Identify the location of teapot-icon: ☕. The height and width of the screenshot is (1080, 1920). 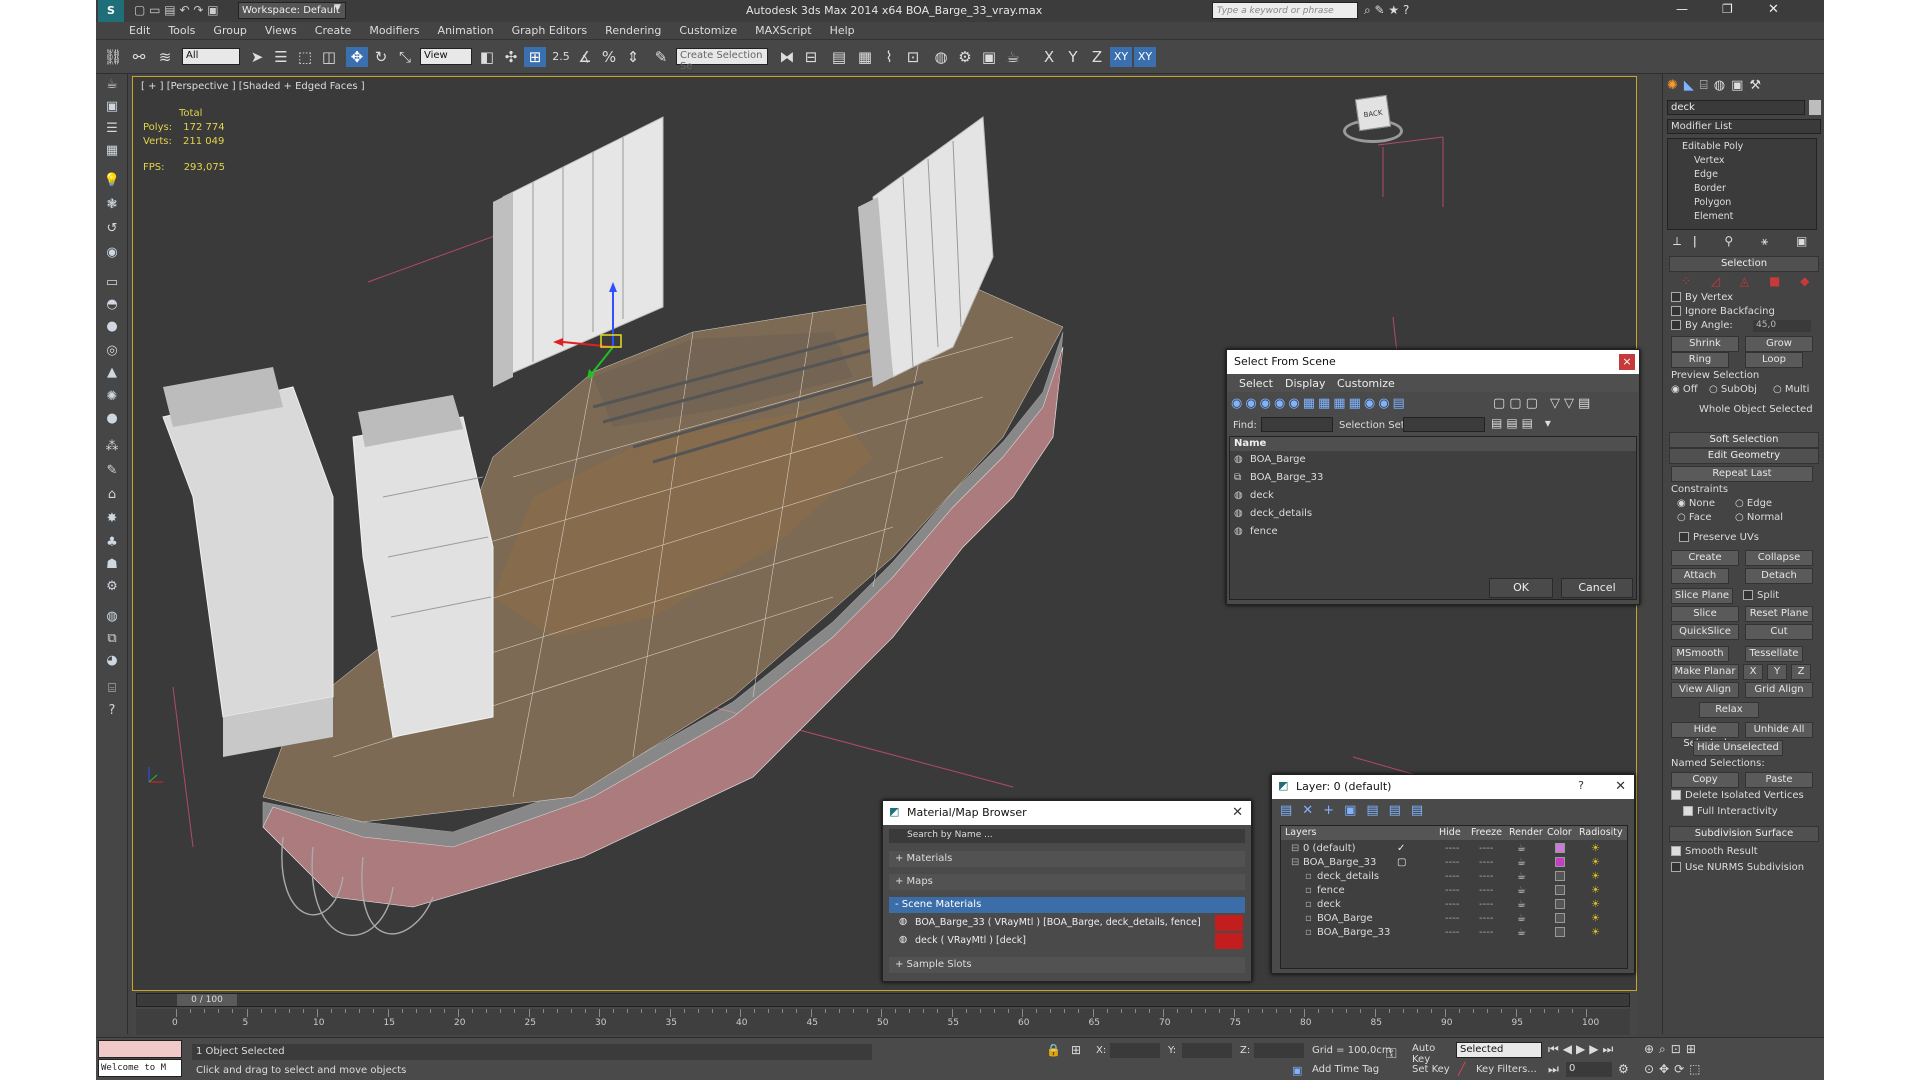
(112, 85).